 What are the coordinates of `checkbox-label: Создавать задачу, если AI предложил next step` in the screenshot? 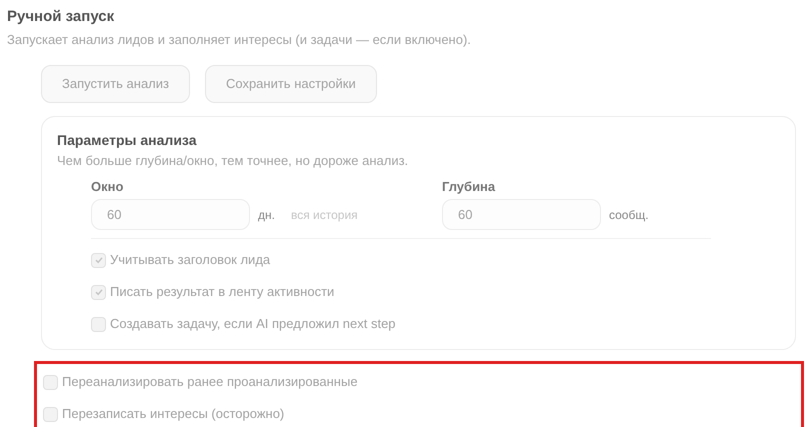 It's located at (253, 324).